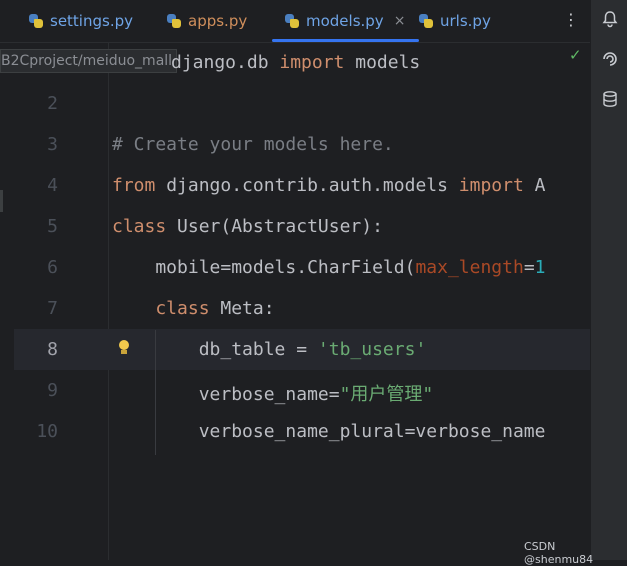  I want to click on close-icon: ×, so click(400, 21).